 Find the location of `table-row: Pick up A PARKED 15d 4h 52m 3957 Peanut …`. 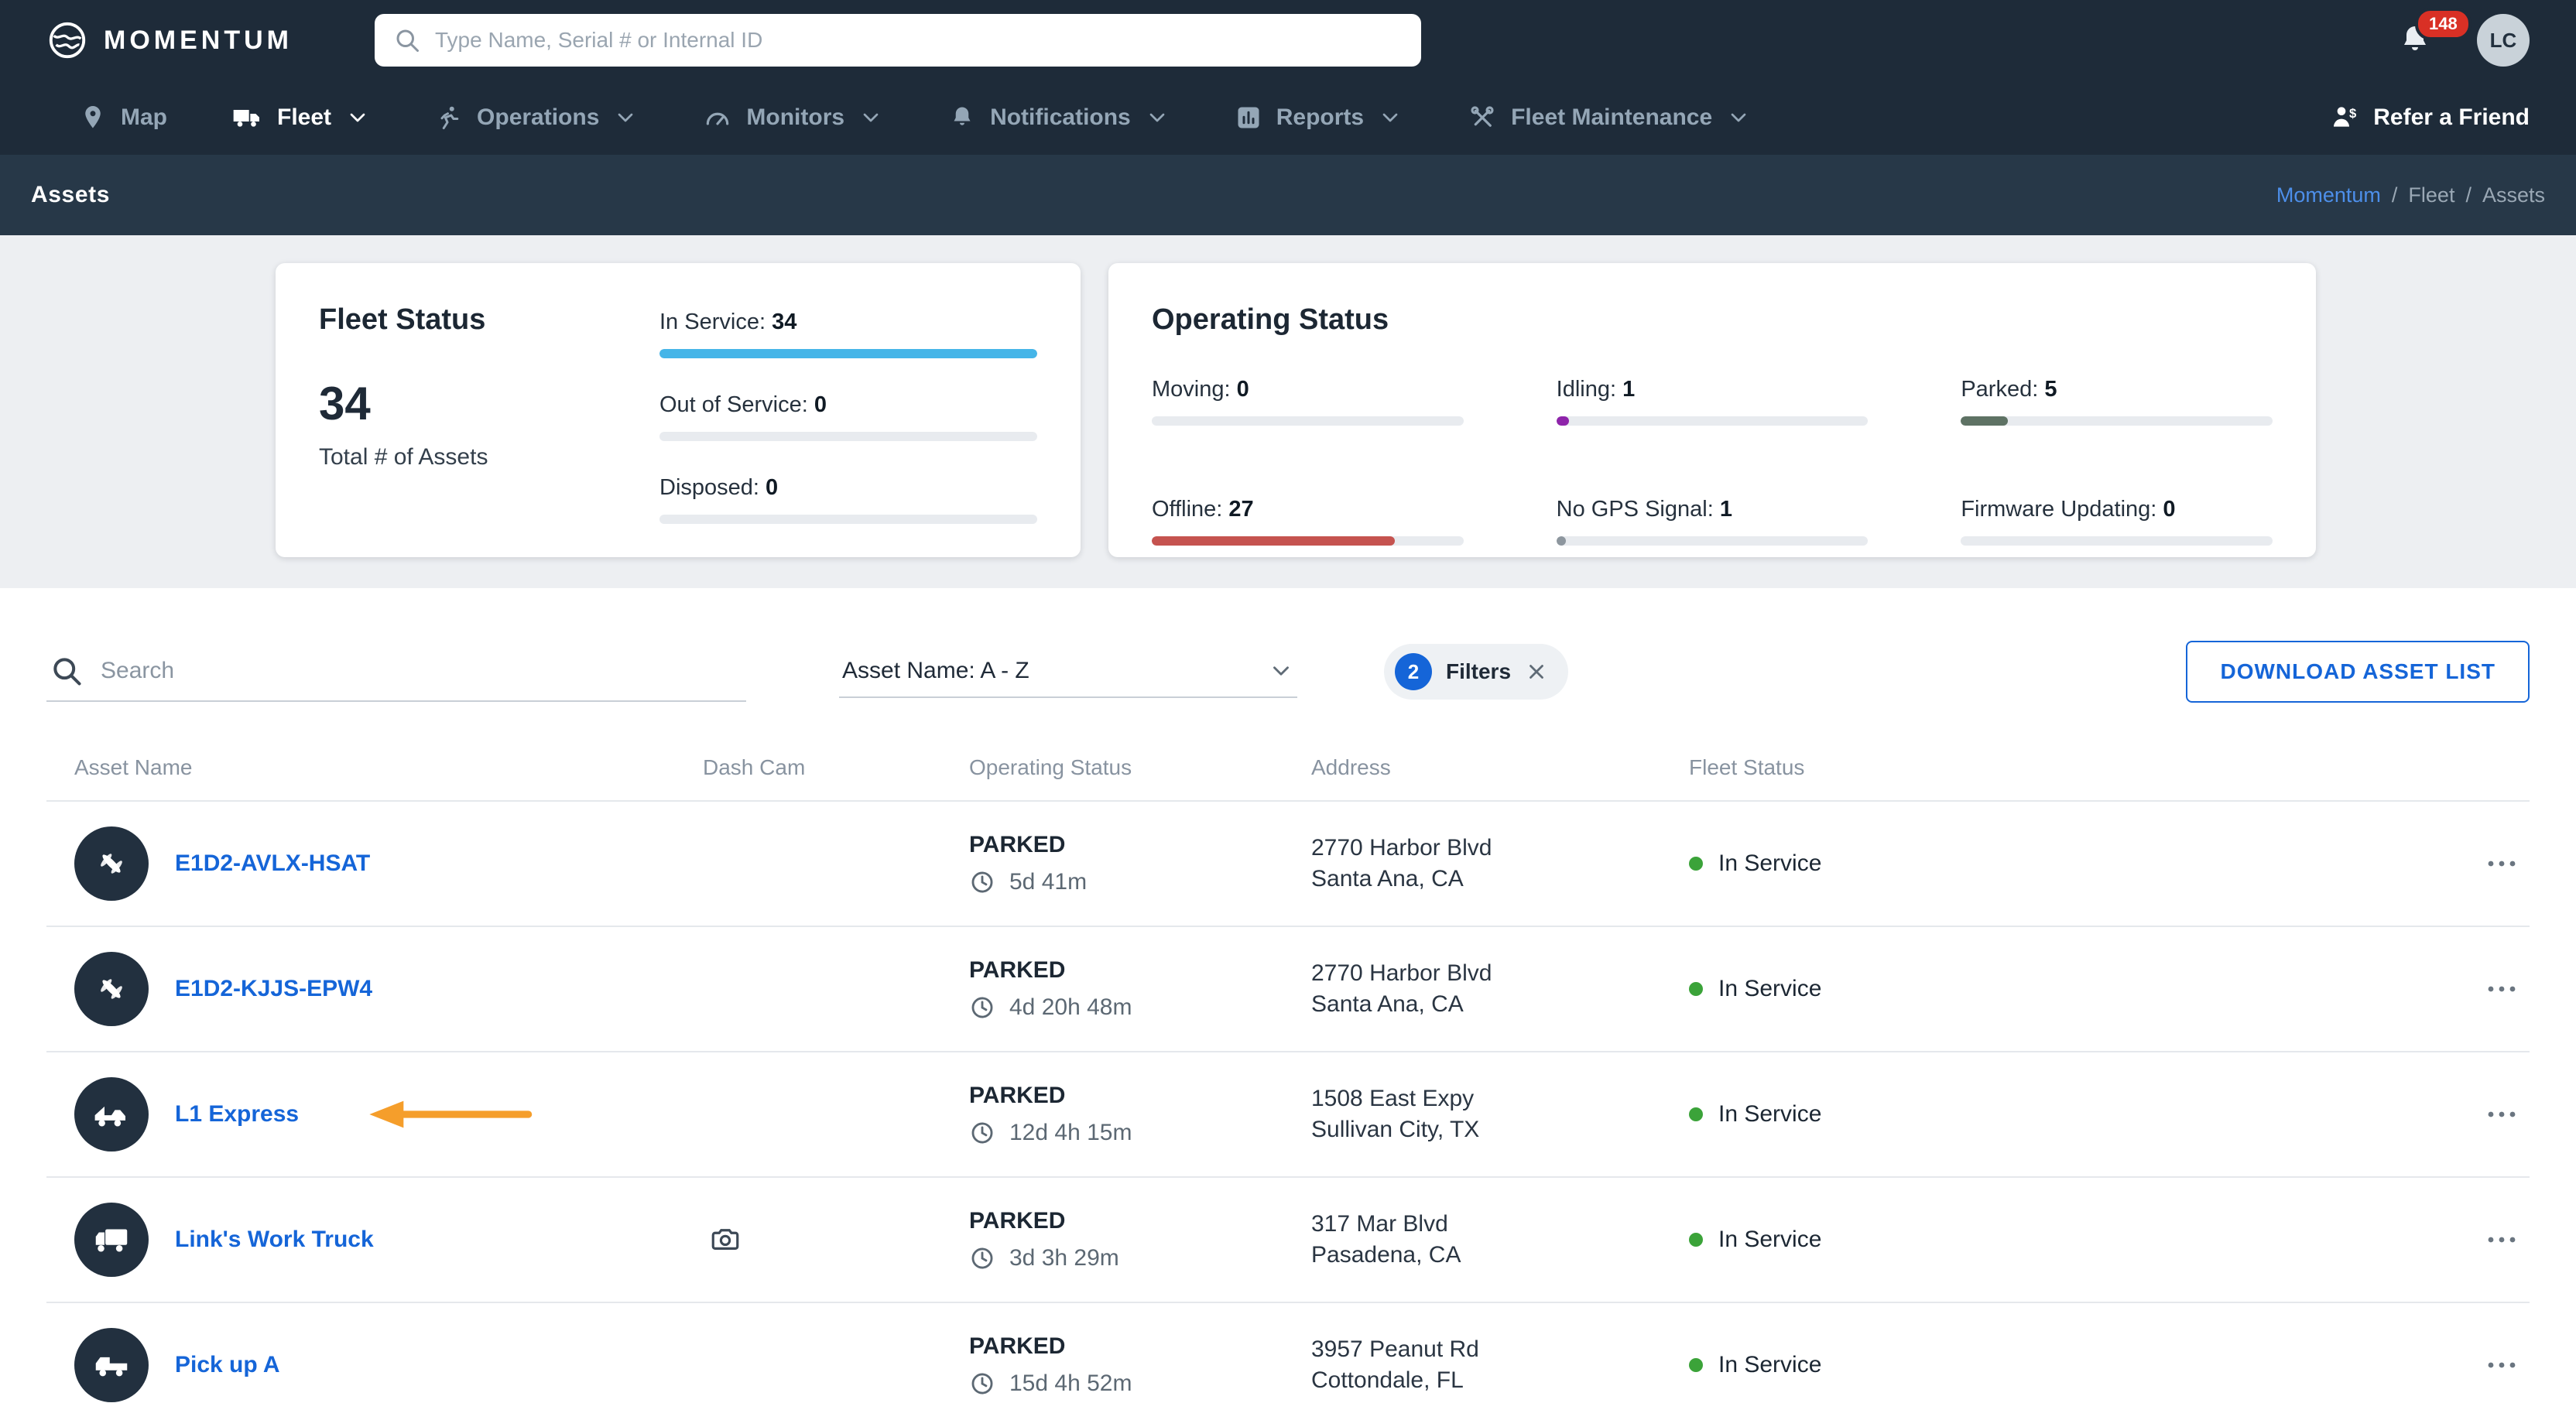

table-row: Pick up A PARKED 15d 4h 52m 3957 Peanut … is located at coordinates (1288, 1364).